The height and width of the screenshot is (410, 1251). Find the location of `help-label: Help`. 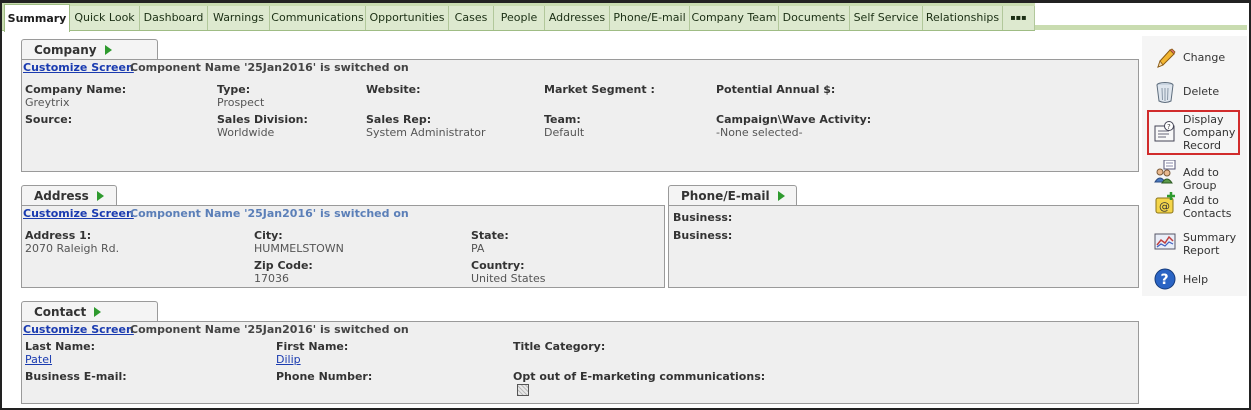

help-label: Help is located at coordinates (1196, 279).